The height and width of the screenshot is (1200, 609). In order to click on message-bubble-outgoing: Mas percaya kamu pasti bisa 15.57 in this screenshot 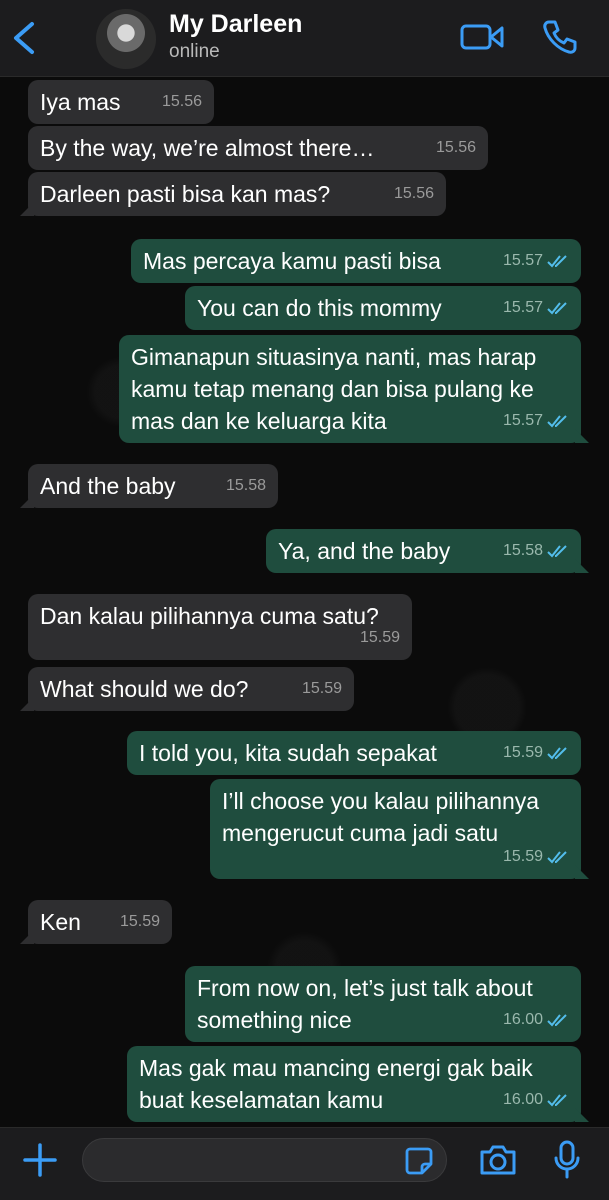, I will do `click(356, 261)`.